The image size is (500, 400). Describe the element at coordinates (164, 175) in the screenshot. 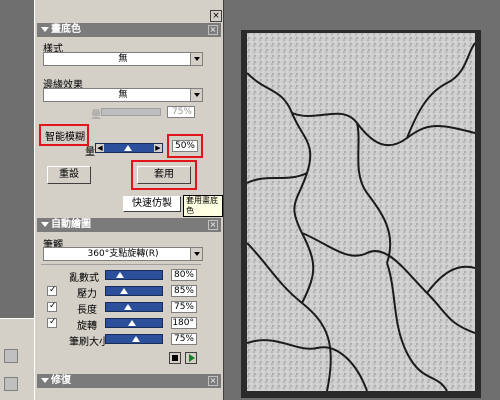

I see `apply-button: 套用` at that location.